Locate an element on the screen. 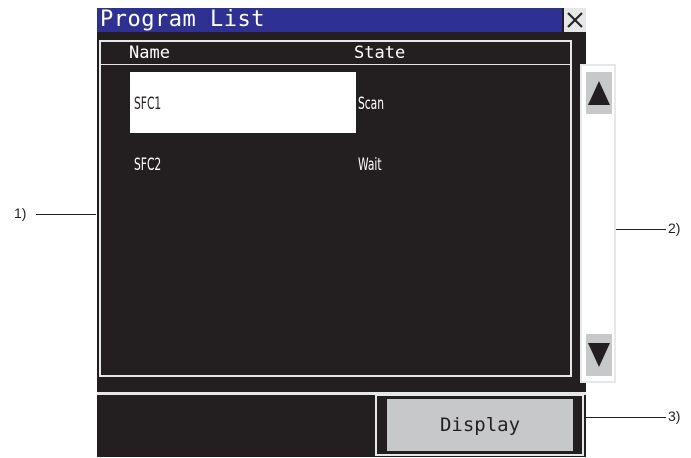  program-state: Wait is located at coordinates (370, 165).